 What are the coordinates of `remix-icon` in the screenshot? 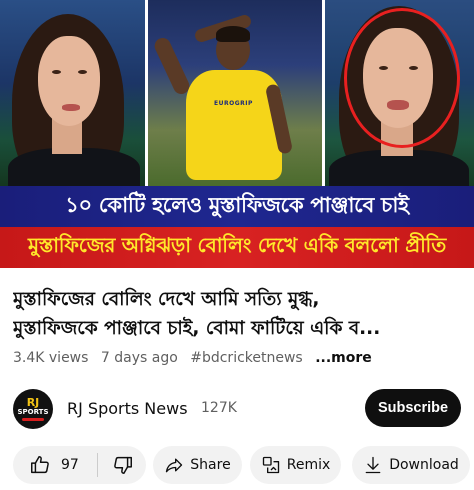 It's located at (271, 465).